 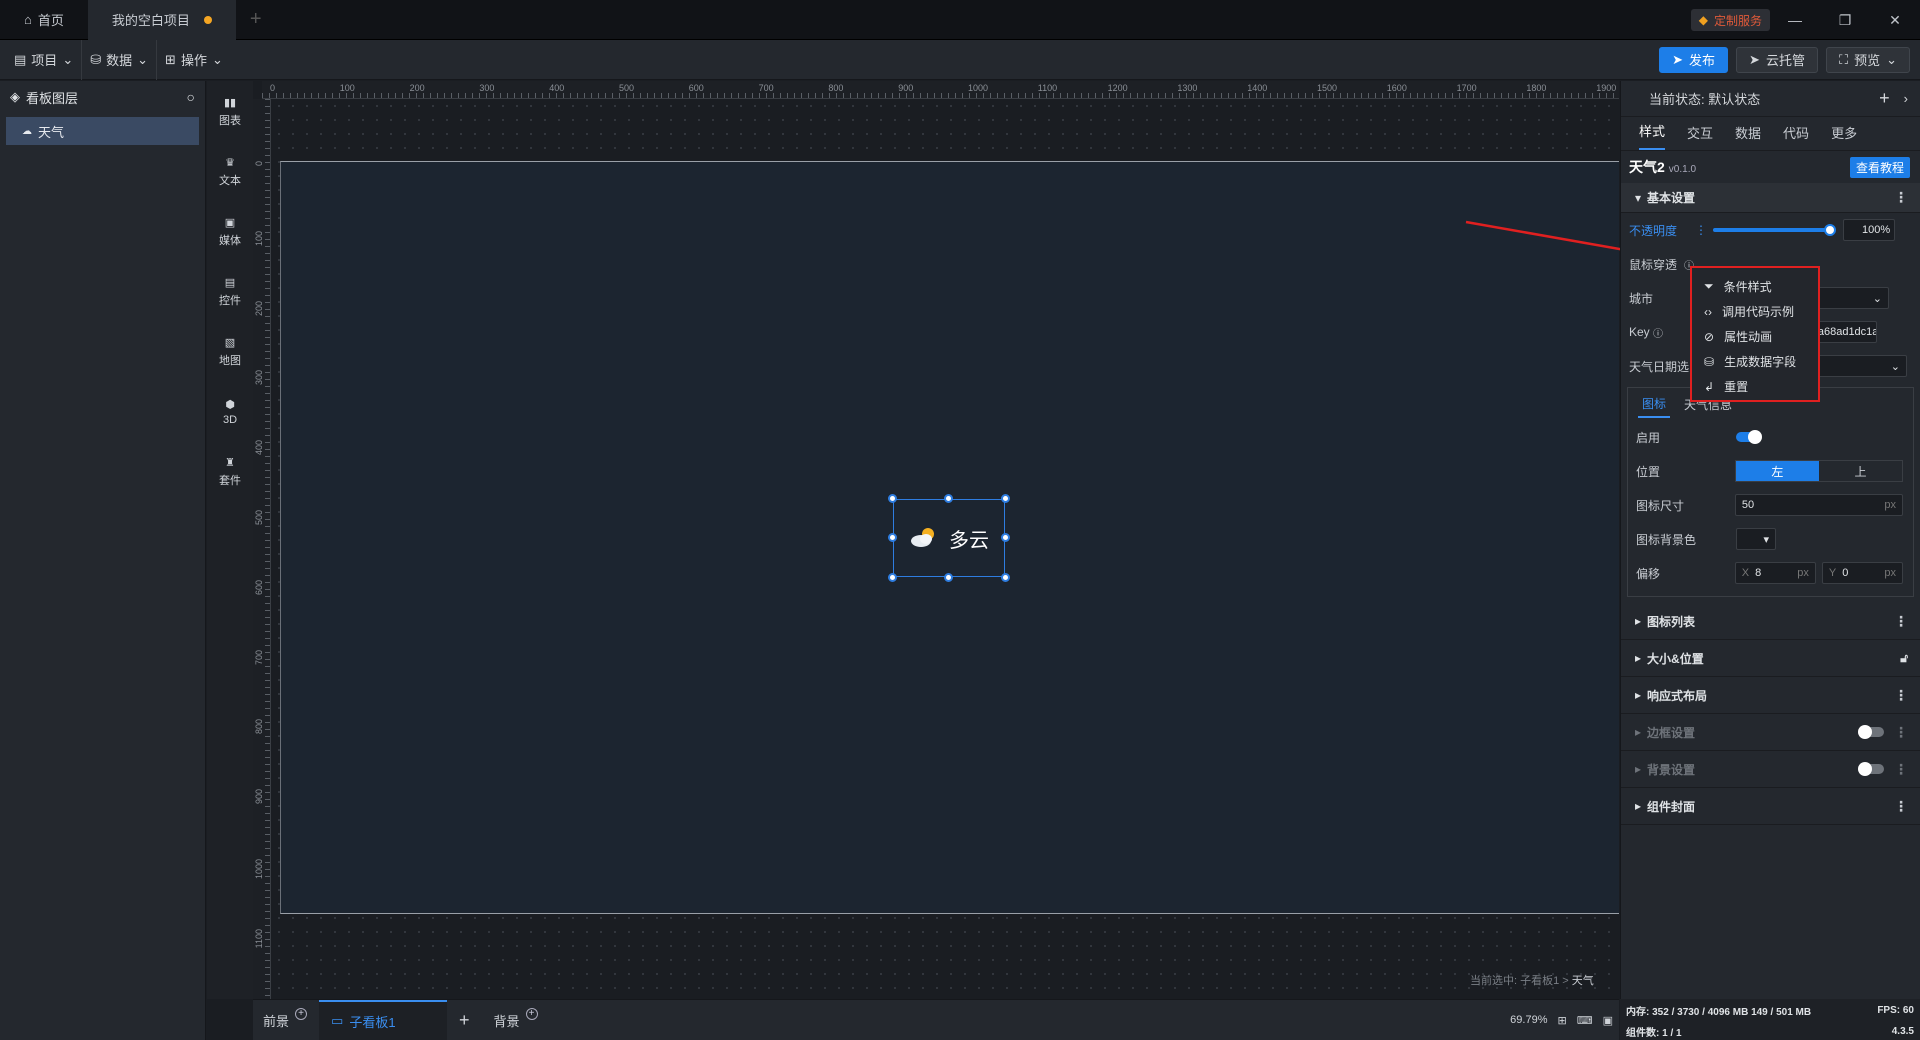 What do you see at coordinates (1561, 1020) in the screenshot?
I see `fit-screen-icon: ⊞` at bounding box center [1561, 1020].